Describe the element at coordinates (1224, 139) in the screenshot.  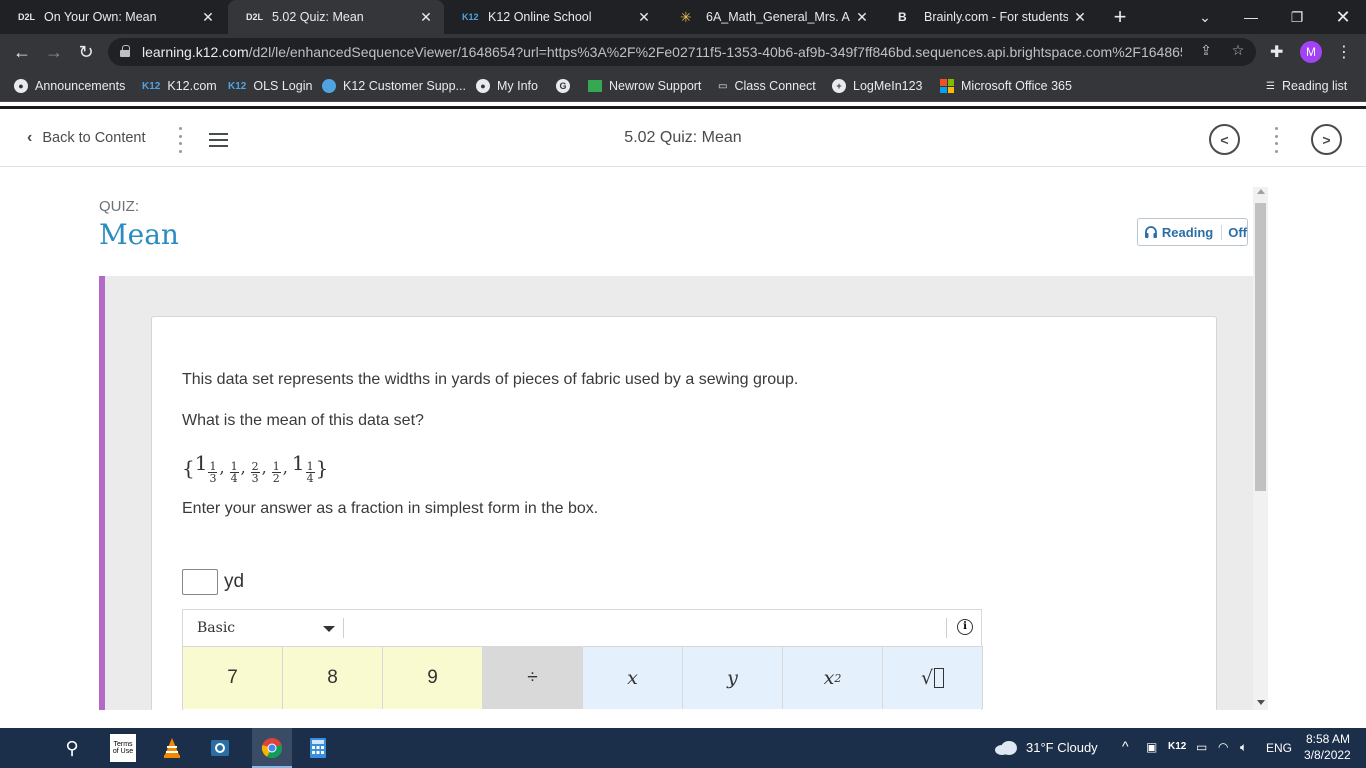
I see `previous-circle-icon: <` at that location.